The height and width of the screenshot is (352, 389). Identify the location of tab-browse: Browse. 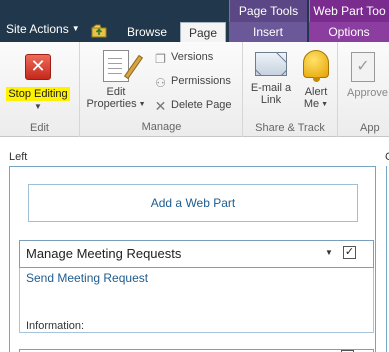
(147, 32).